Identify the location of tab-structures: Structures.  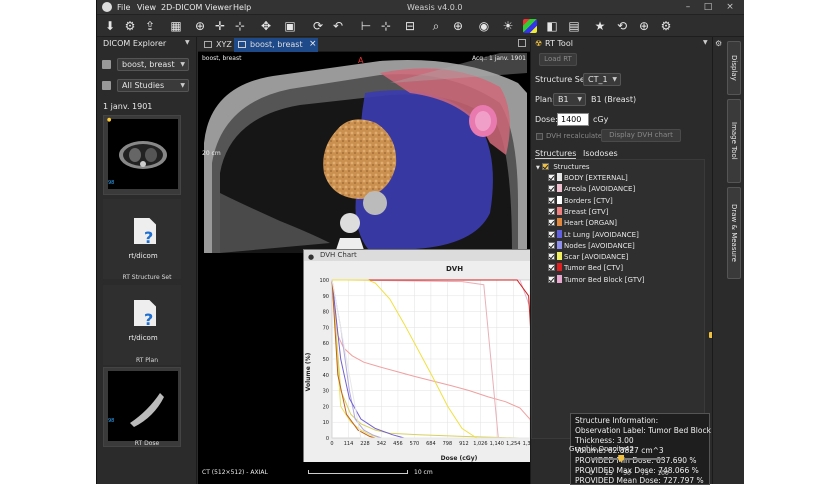
(556, 154).